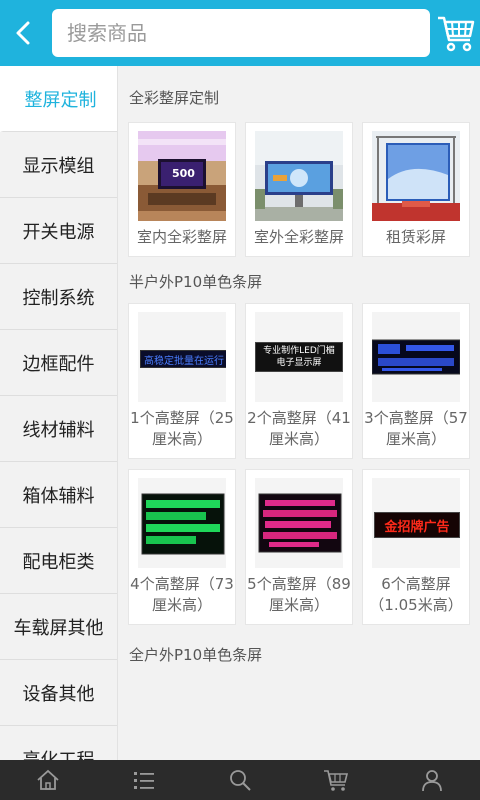 The height and width of the screenshot is (800, 480). I want to click on sidebar-item-lighting: 亮化工程, so click(58, 743).